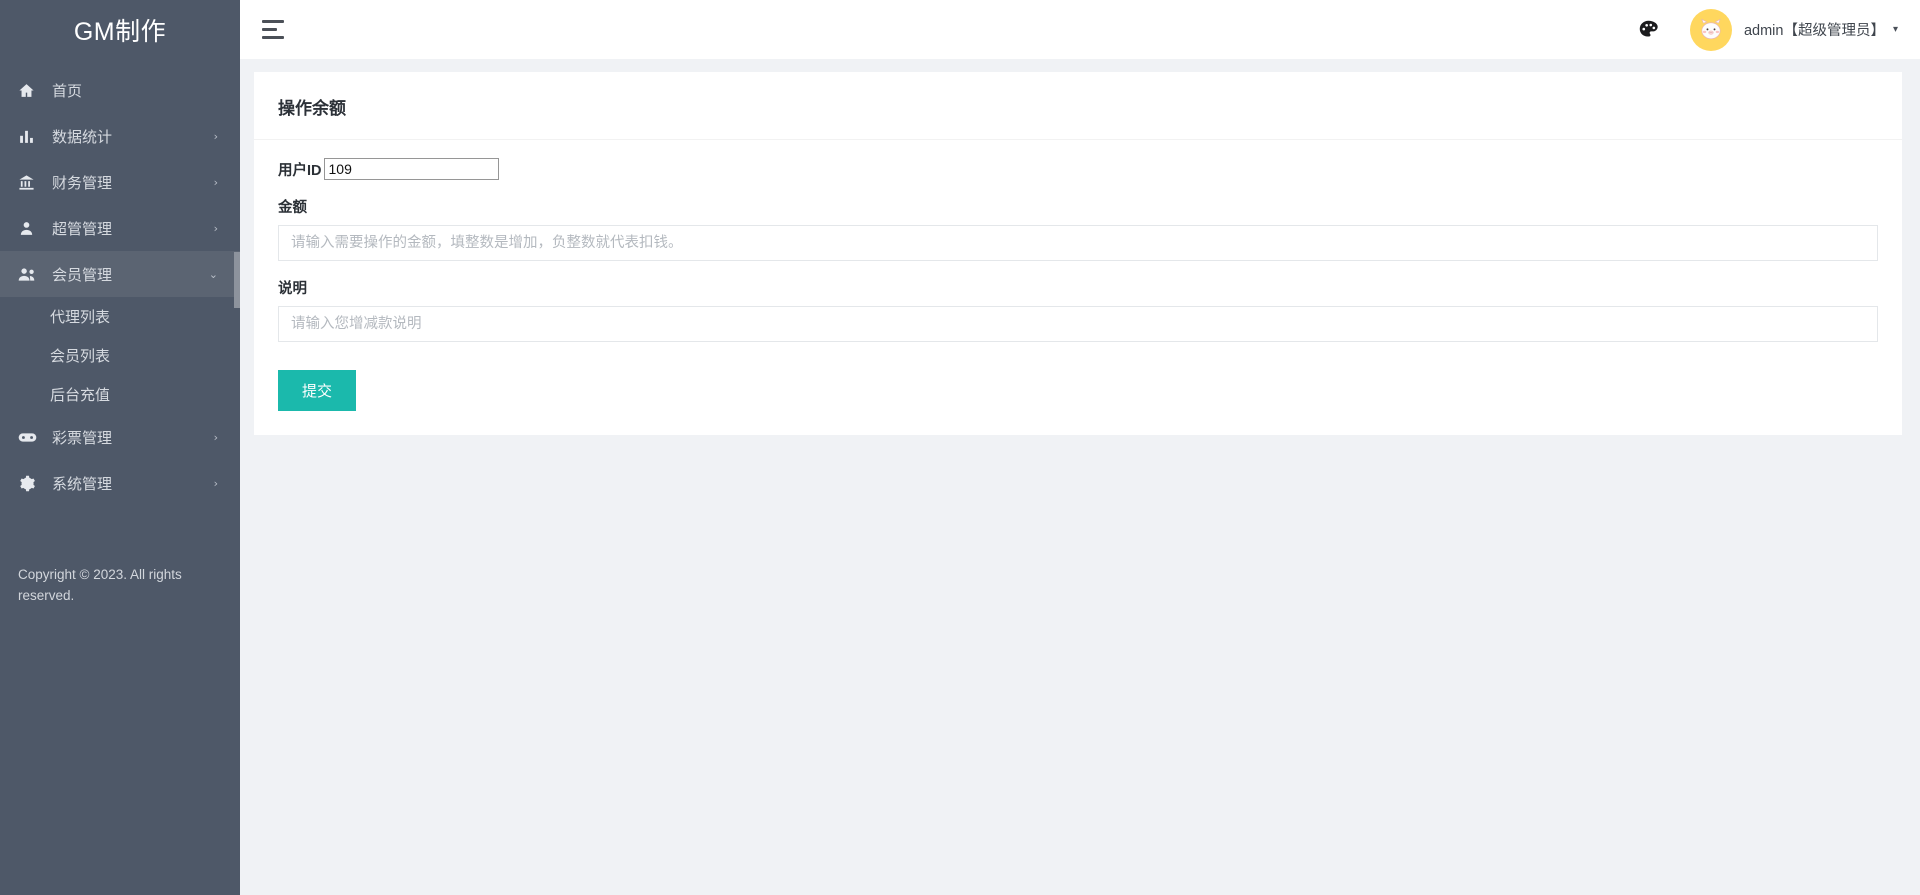 The height and width of the screenshot is (895, 1920). I want to click on sidebar-item-label: 超管管理, so click(82, 229).